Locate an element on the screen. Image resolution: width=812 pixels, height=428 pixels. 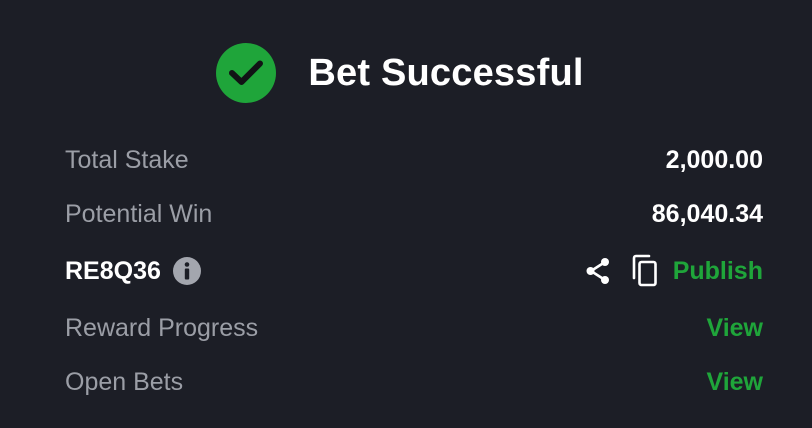
potential-win-row: Potential Win 86,040.34 is located at coordinates (414, 214).